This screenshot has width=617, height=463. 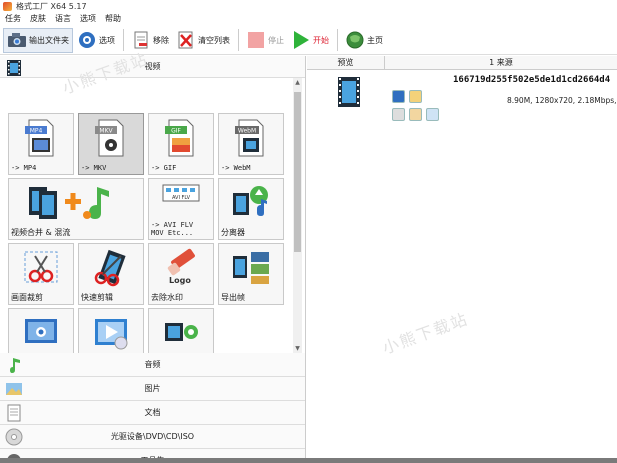 I want to click on category-video: 视频, so click(x=152, y=67).